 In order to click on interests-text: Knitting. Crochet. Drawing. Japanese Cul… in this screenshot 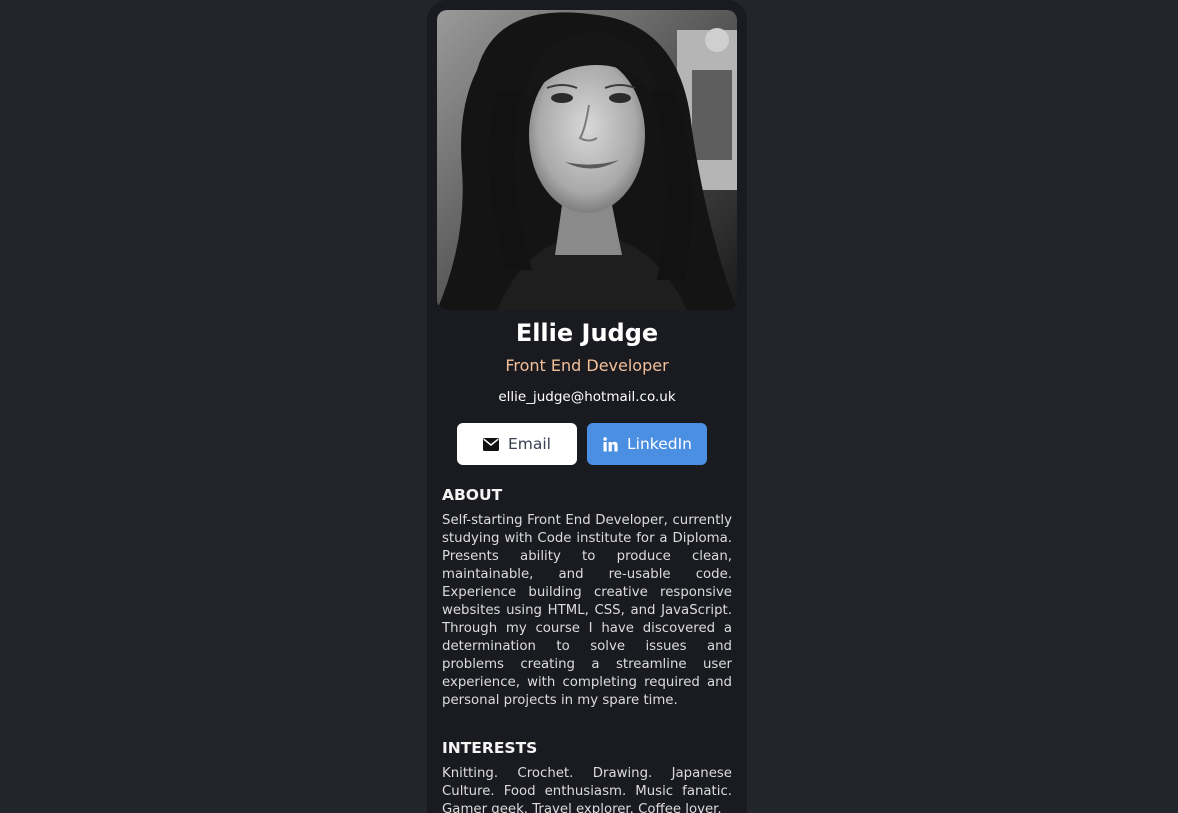, I will do `click(587, 789)`.